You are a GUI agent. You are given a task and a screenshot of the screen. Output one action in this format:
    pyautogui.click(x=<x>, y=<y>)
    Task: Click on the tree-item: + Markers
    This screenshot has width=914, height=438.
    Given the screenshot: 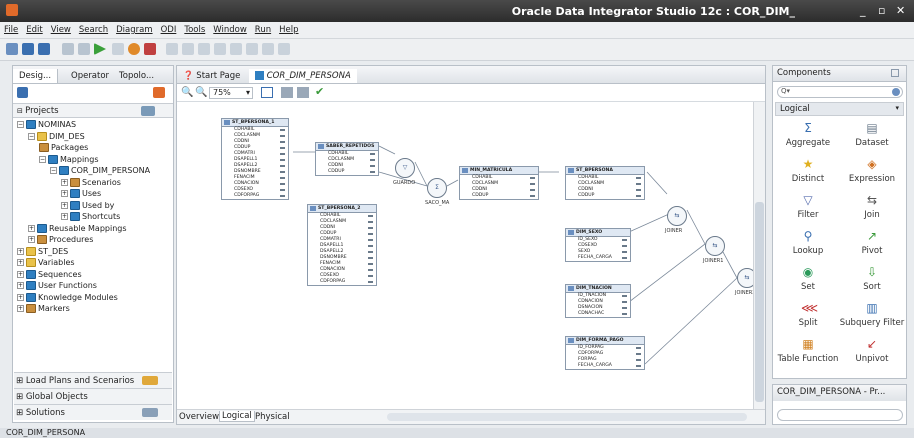 What is the action you would take?
    pyautogui.click(x=43, y=308)
    